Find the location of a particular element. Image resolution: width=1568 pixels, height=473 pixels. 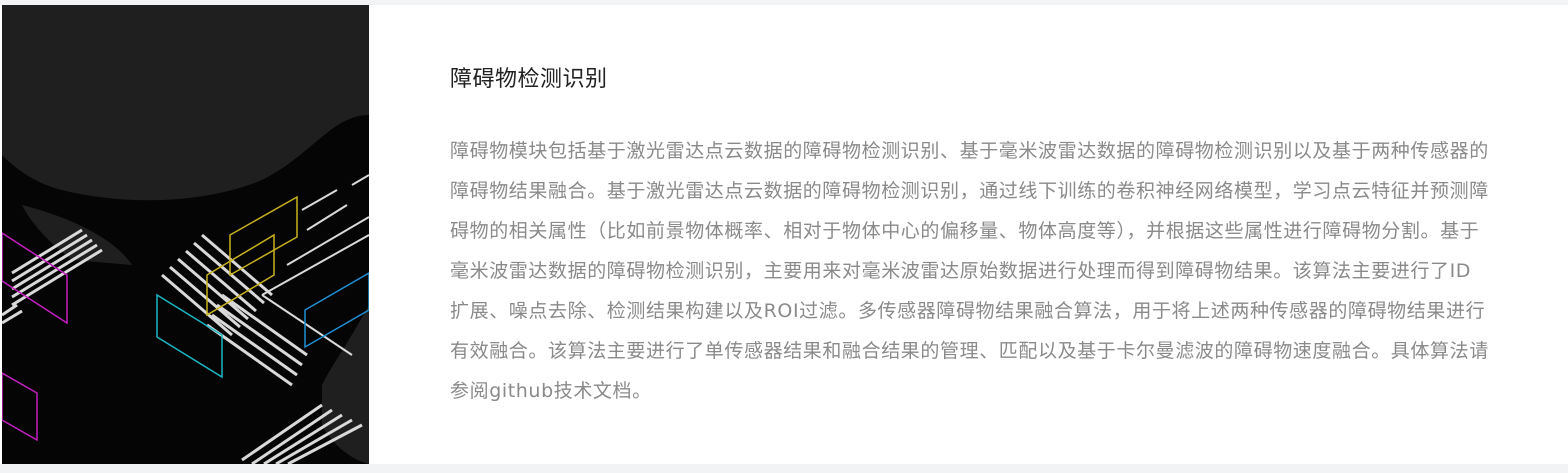

section-title: 障碍物检测识别 is located at coordinates (529, 79).